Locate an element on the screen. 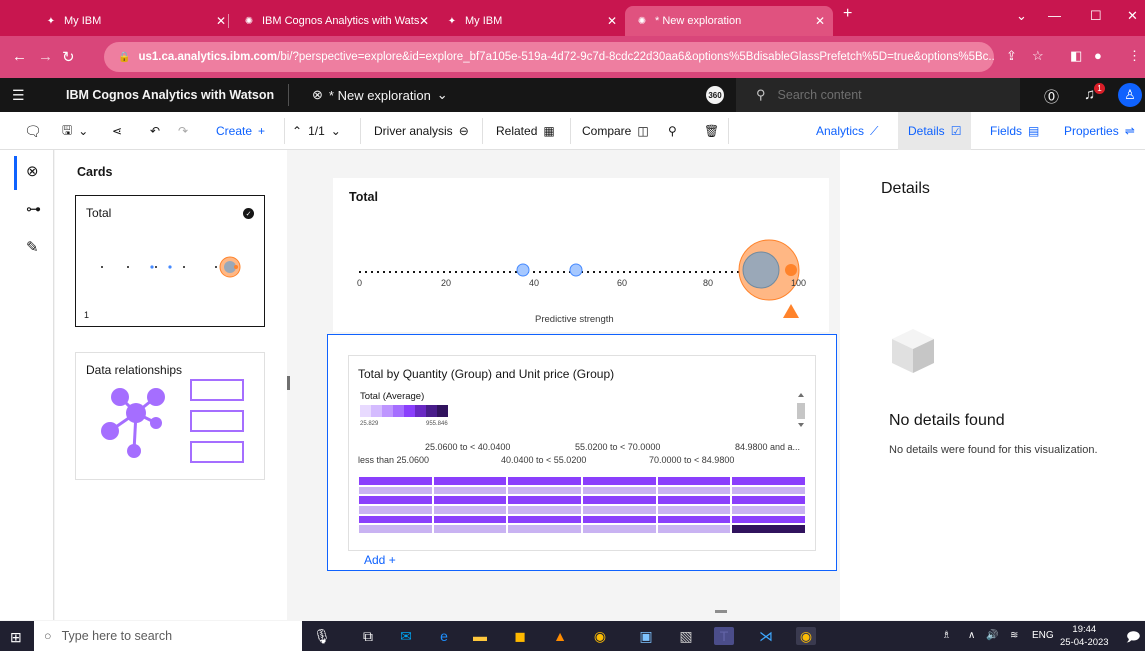 This screenshot has width=1145, height=651. mail-icon: ✉ is located at coordinates (406, 636).